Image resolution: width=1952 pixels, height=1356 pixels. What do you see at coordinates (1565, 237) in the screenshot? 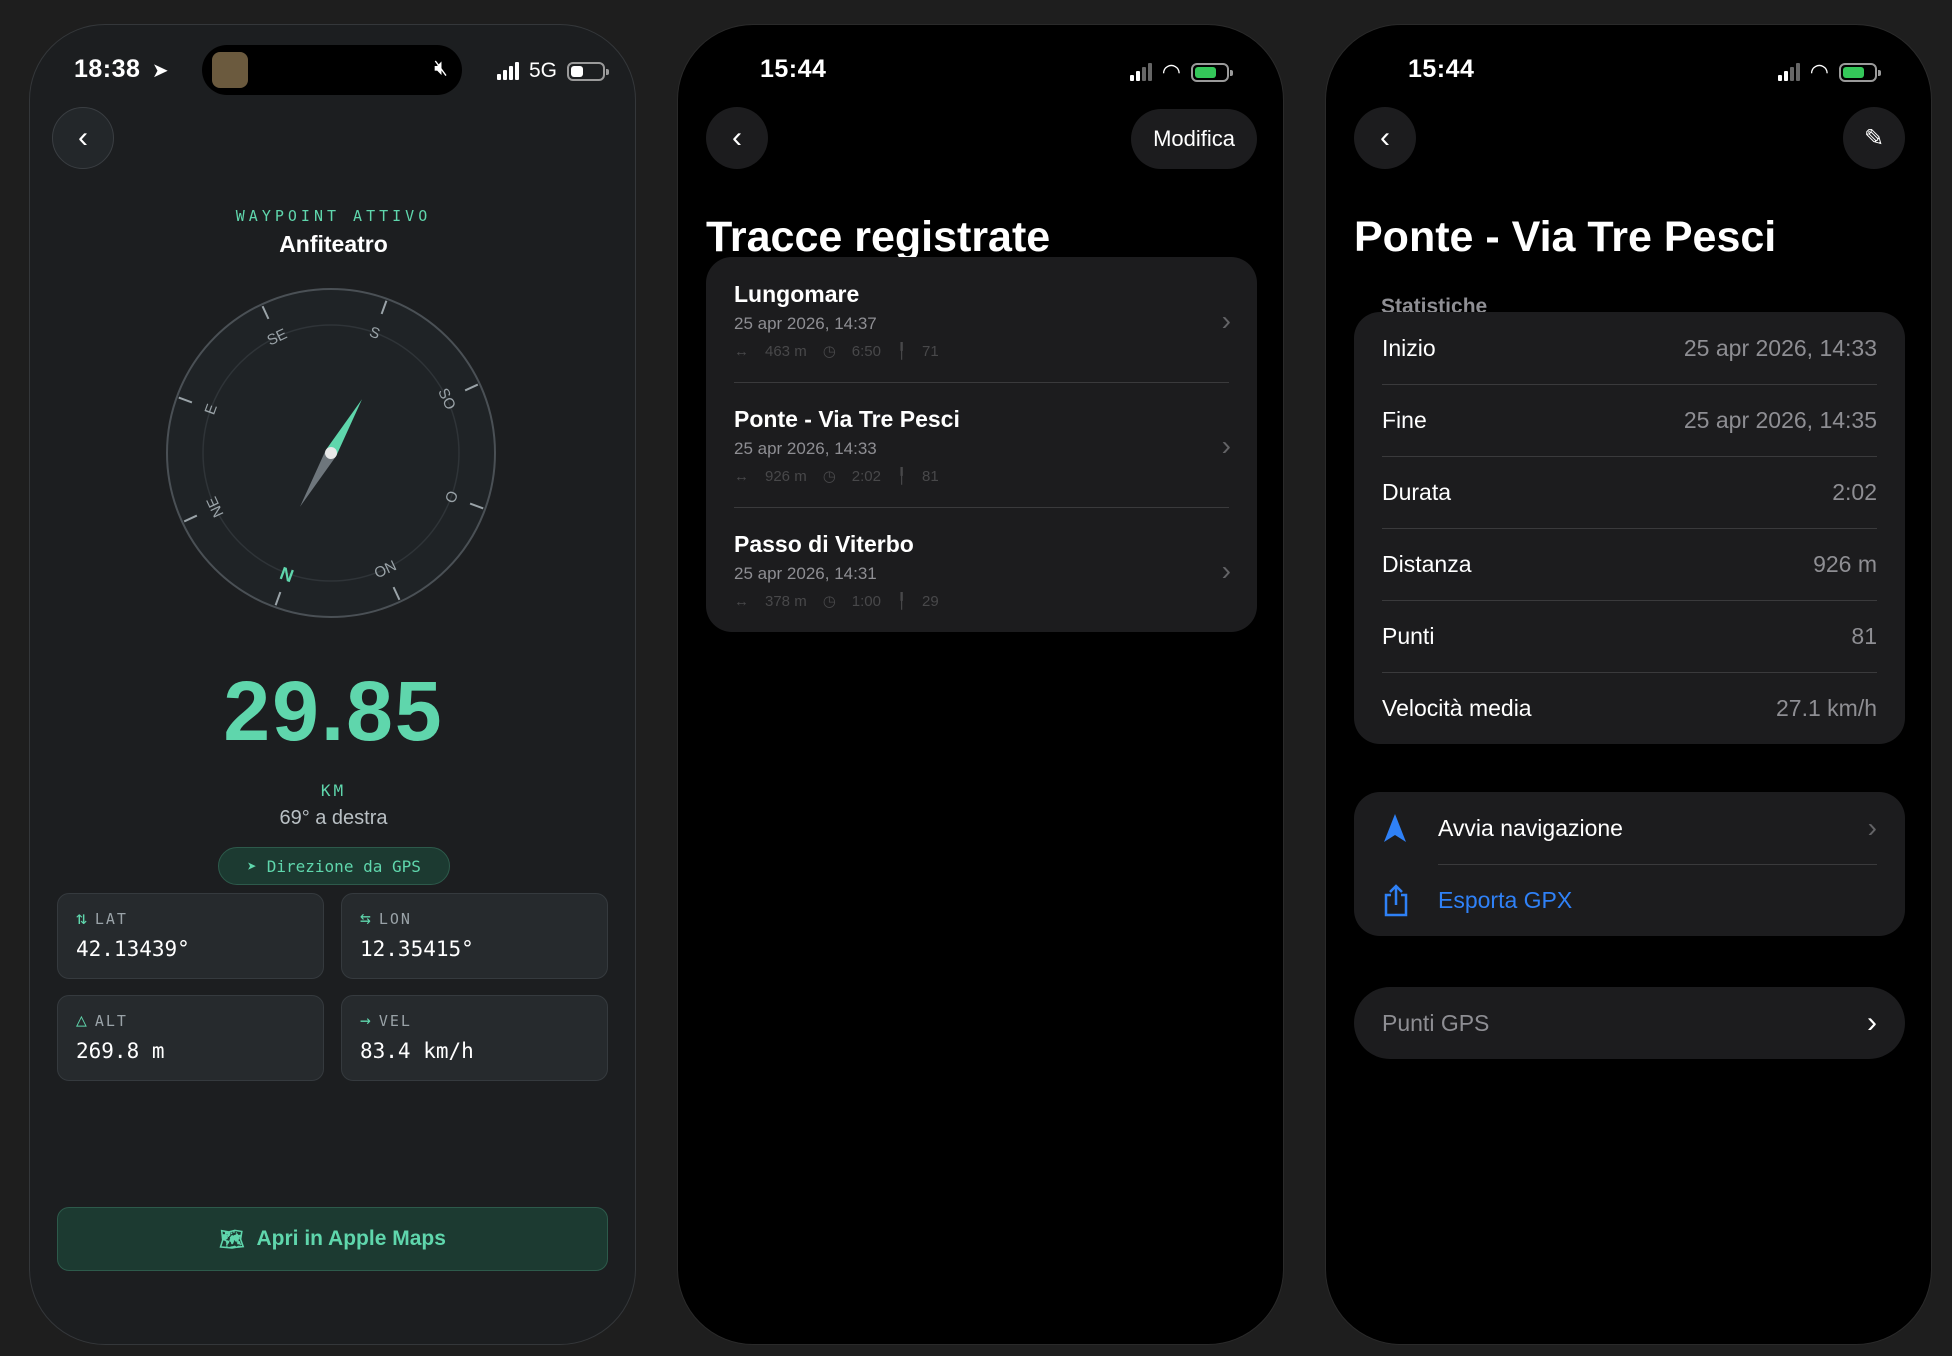
I see `page-title: Ponte - Via Tre Pesci` at bounding box center [1565, 237].